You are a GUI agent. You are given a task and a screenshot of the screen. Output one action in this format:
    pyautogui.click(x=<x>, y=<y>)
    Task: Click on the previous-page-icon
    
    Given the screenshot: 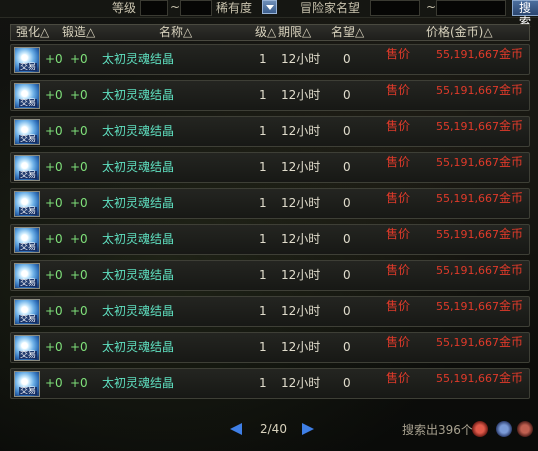 What is the action you would take?
    pyautogui.click(x=236, y=429)
    